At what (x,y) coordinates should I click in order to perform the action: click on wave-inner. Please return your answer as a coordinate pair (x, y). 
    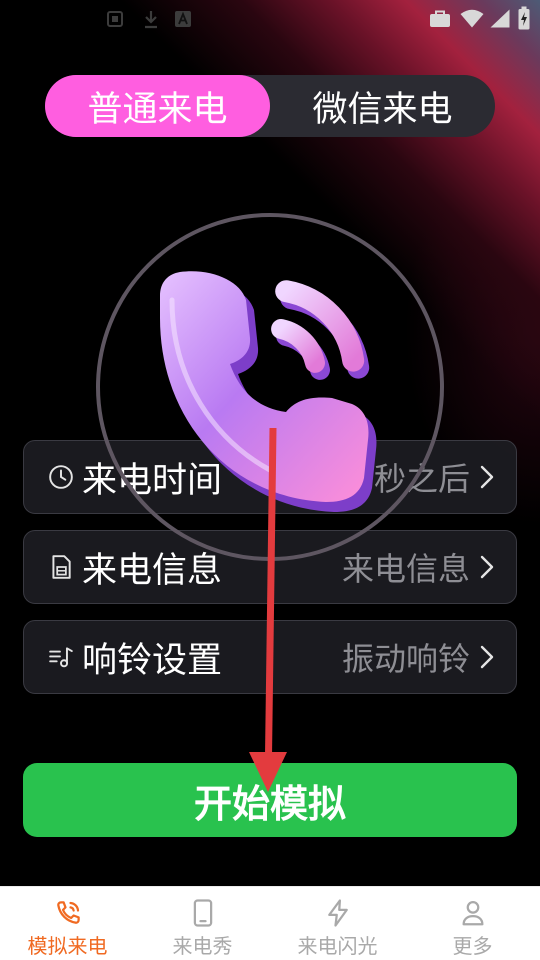
    Looking at the image, I should click on (298, 346).